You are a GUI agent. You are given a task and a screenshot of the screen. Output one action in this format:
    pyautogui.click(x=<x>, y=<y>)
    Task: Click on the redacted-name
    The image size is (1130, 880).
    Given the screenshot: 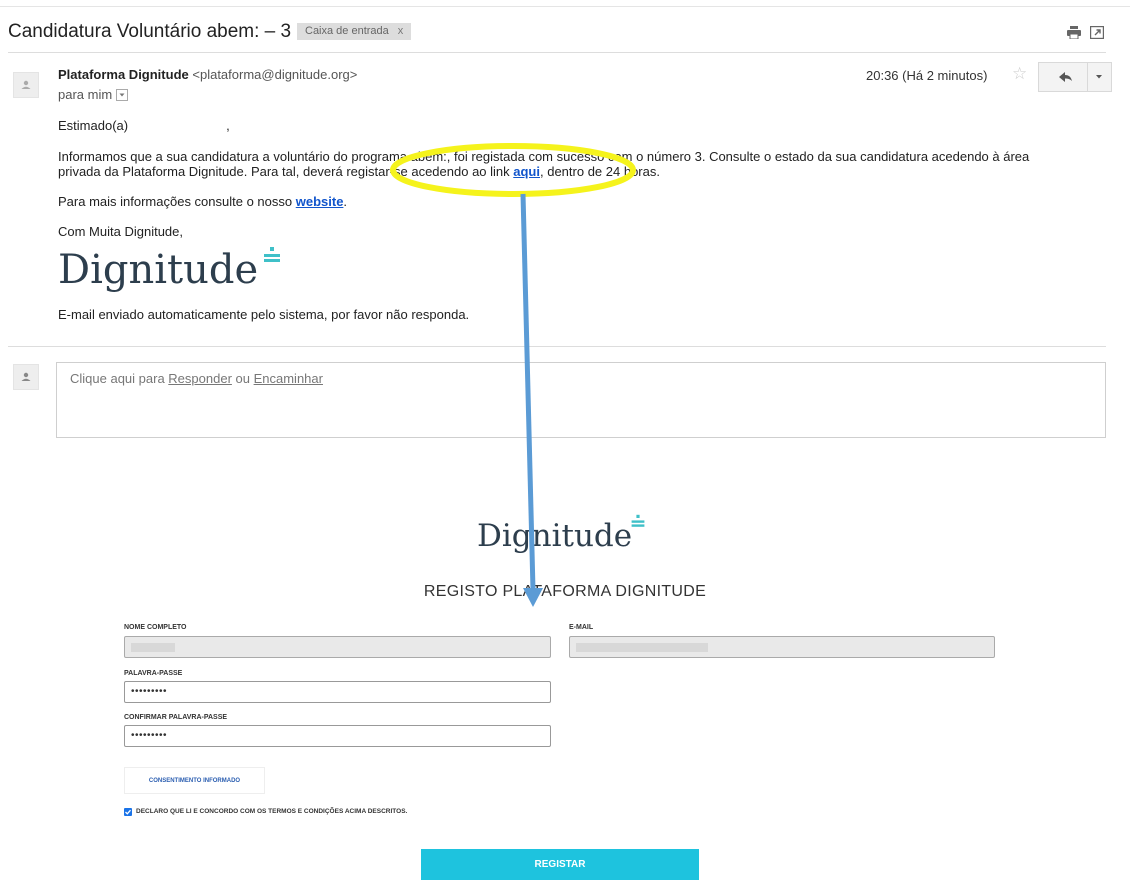 What is the action you would take?
    pyautogui.click(x=153, y=647)
    